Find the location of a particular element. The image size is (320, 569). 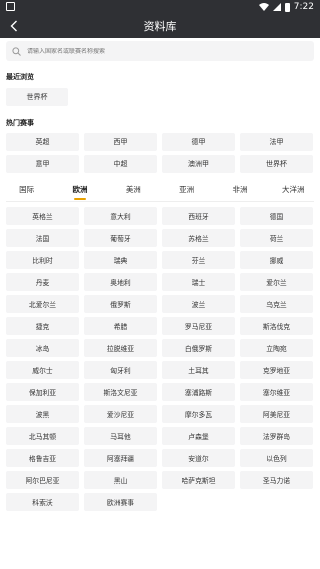

country-item: 罗马尼亚 is located at coordinates (198, 326).